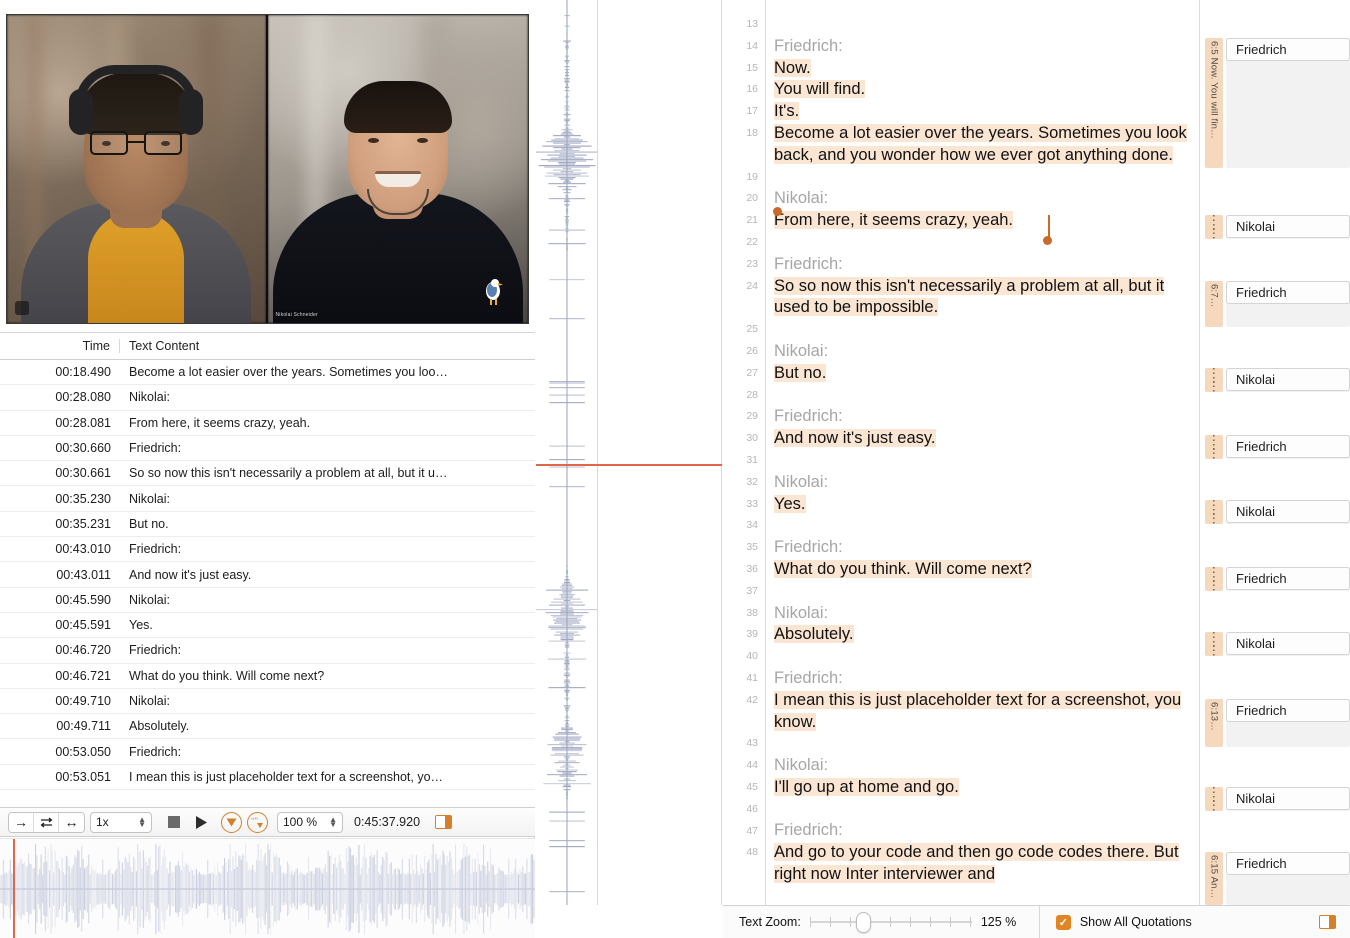  I want to click on selection-handle-end, so click(1047, 240).